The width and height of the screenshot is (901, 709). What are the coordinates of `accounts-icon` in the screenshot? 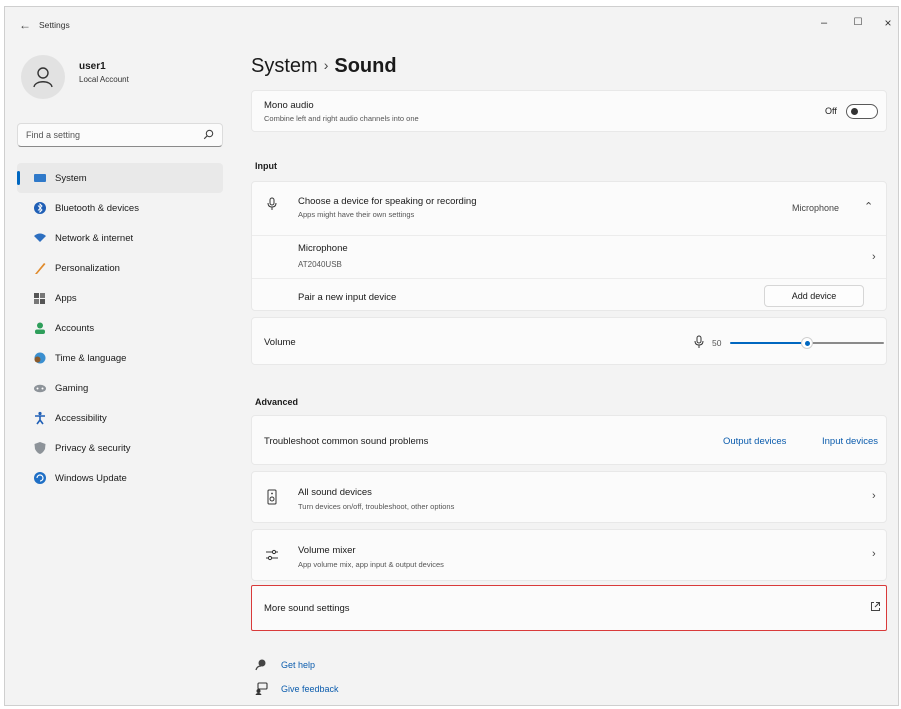 It's located at (40, 328).